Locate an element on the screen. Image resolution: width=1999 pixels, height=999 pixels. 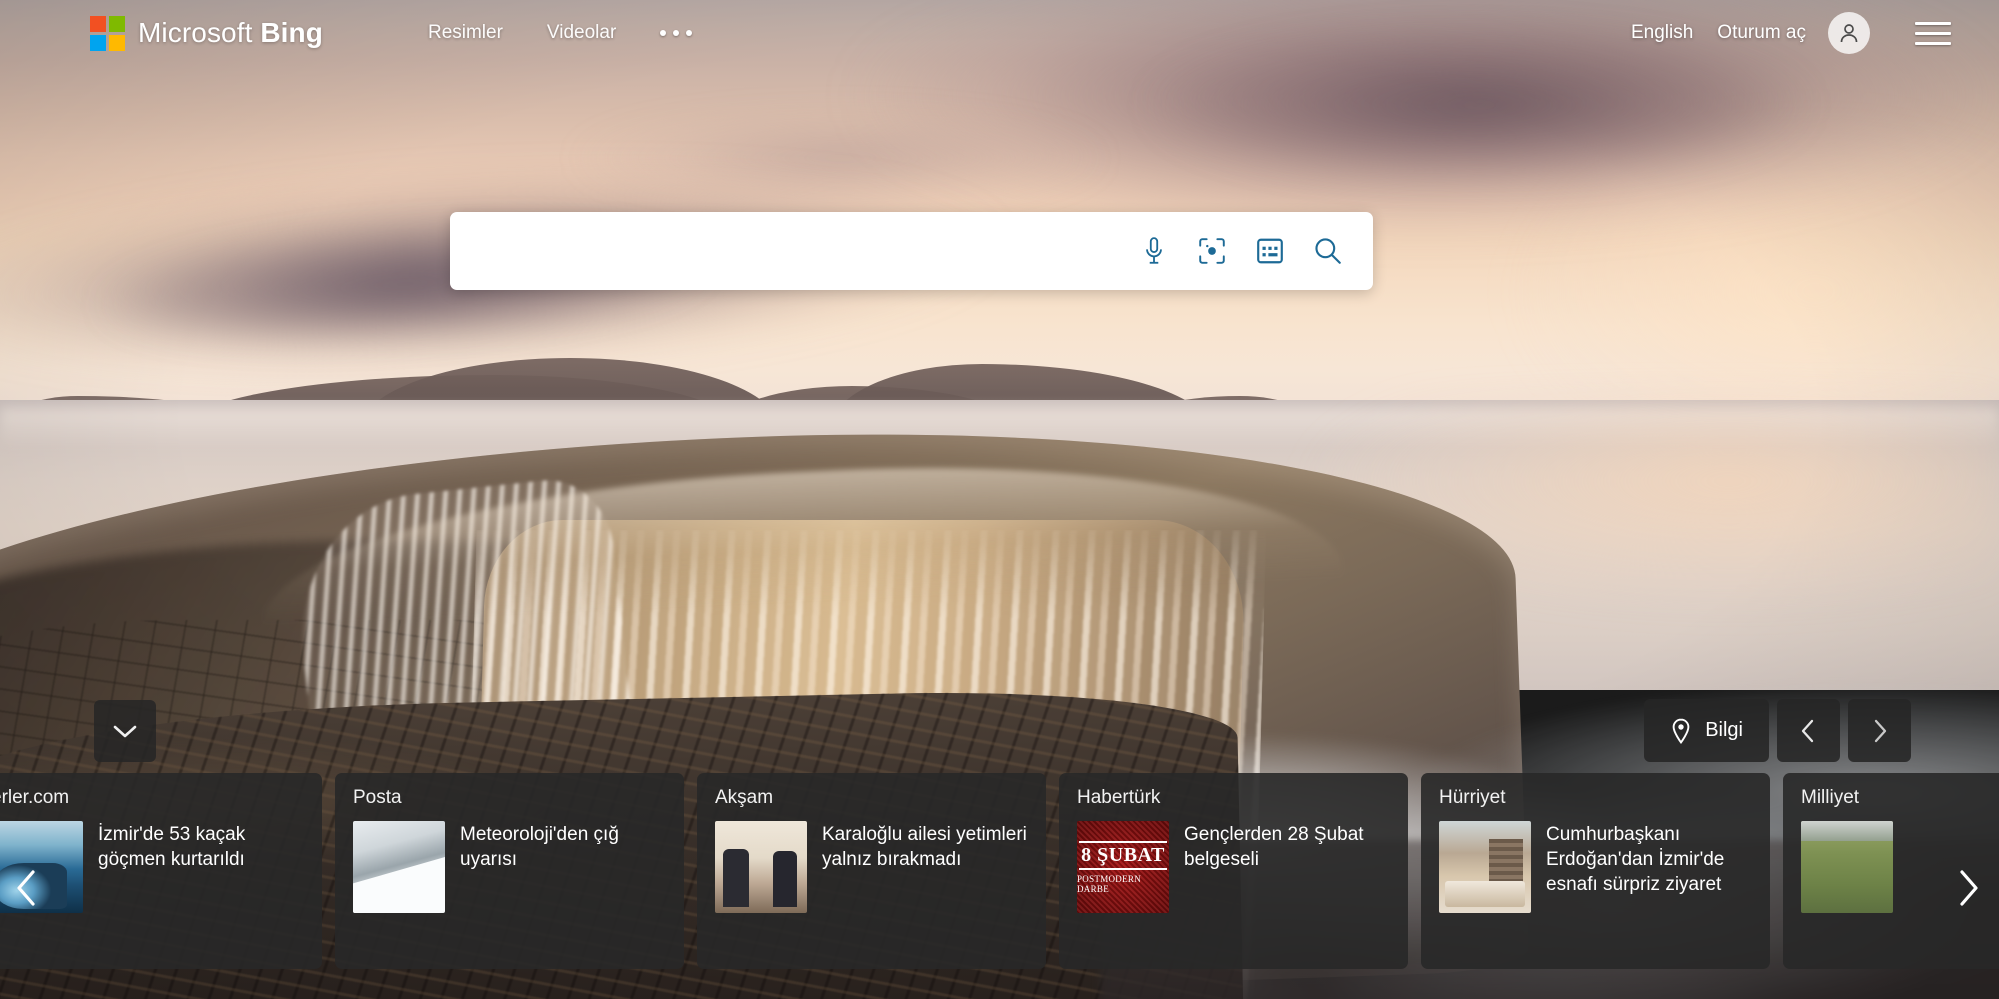
image-info-controls: Bilgi is located at coordinates (1777, 730).